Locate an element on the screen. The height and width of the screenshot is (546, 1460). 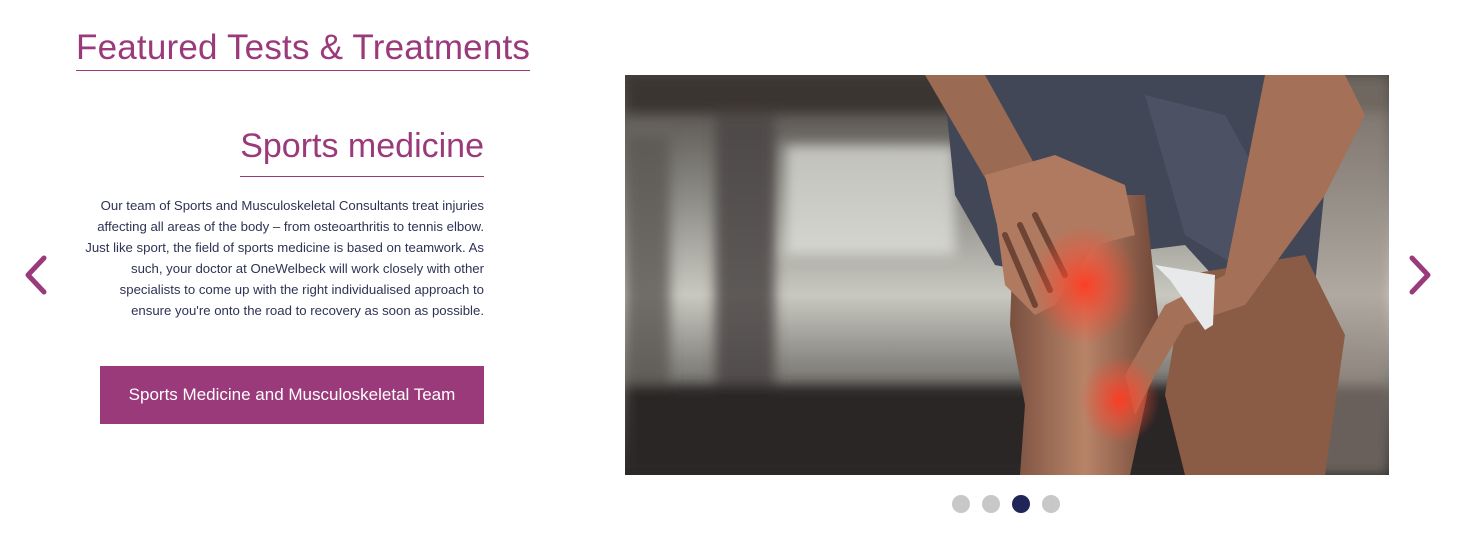
carousel-next-button is located at coordinates (1420, 275).